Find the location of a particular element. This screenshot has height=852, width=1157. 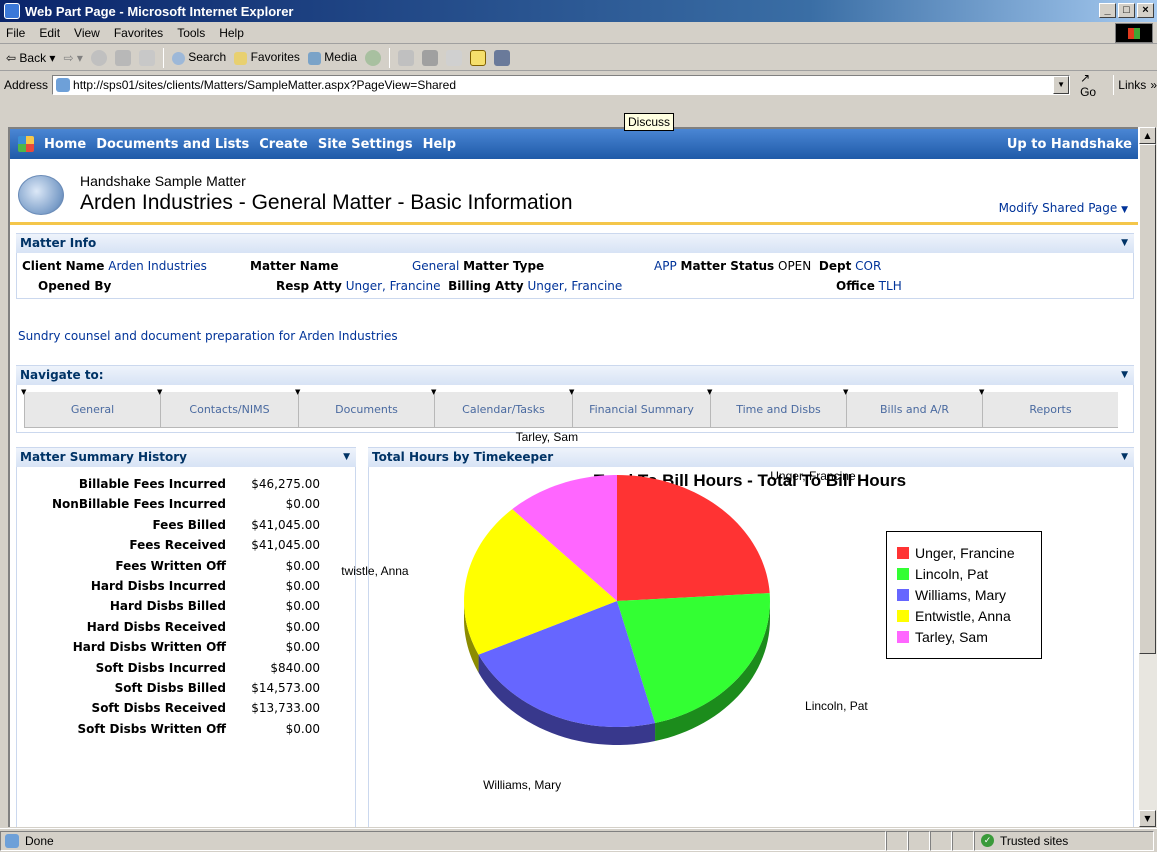

modify-shared-page-link: Modify Shared Page ▼ is located at coordinates (1063, 208).